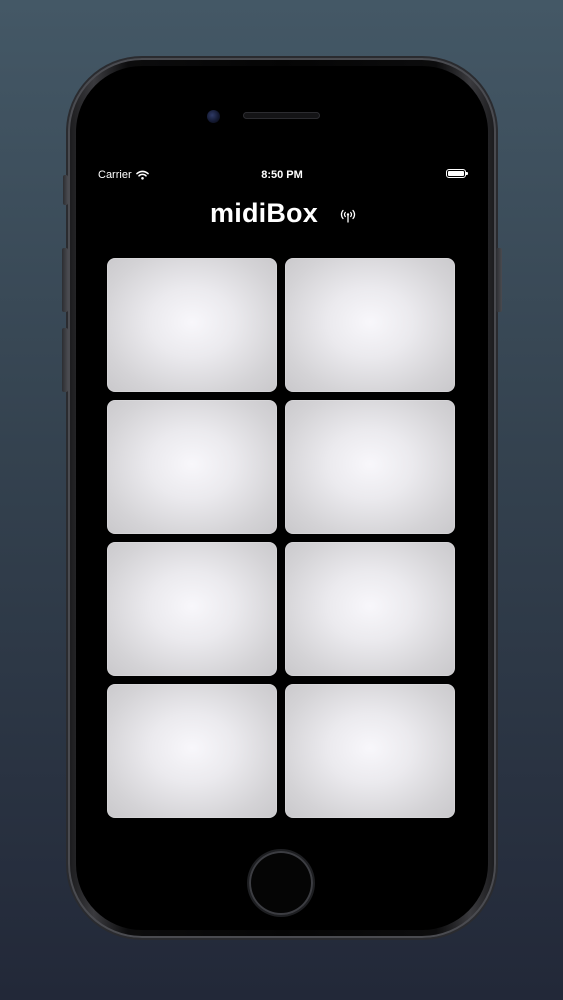 The height and width of the screenshot is (1000, 563). I want to click on volume-up-button, so click(65, 280).